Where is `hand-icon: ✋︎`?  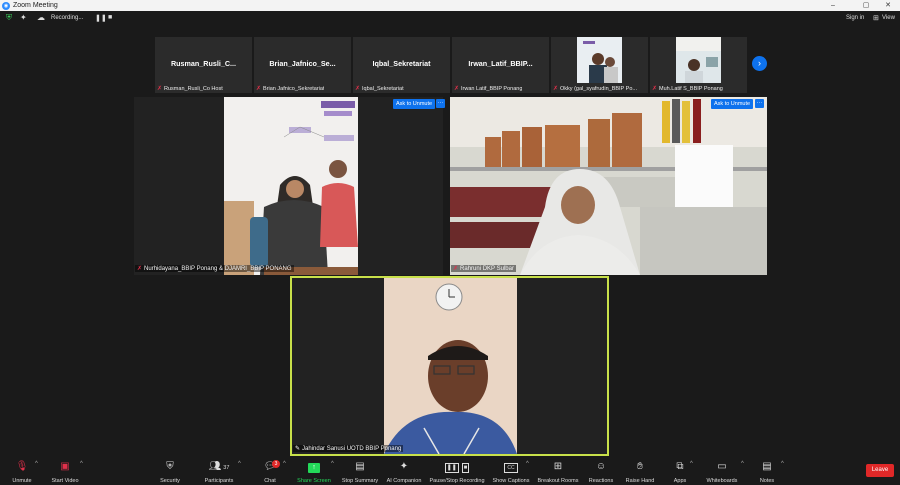
hand-icon: ✋︎ is located at coordinates (640, 466).